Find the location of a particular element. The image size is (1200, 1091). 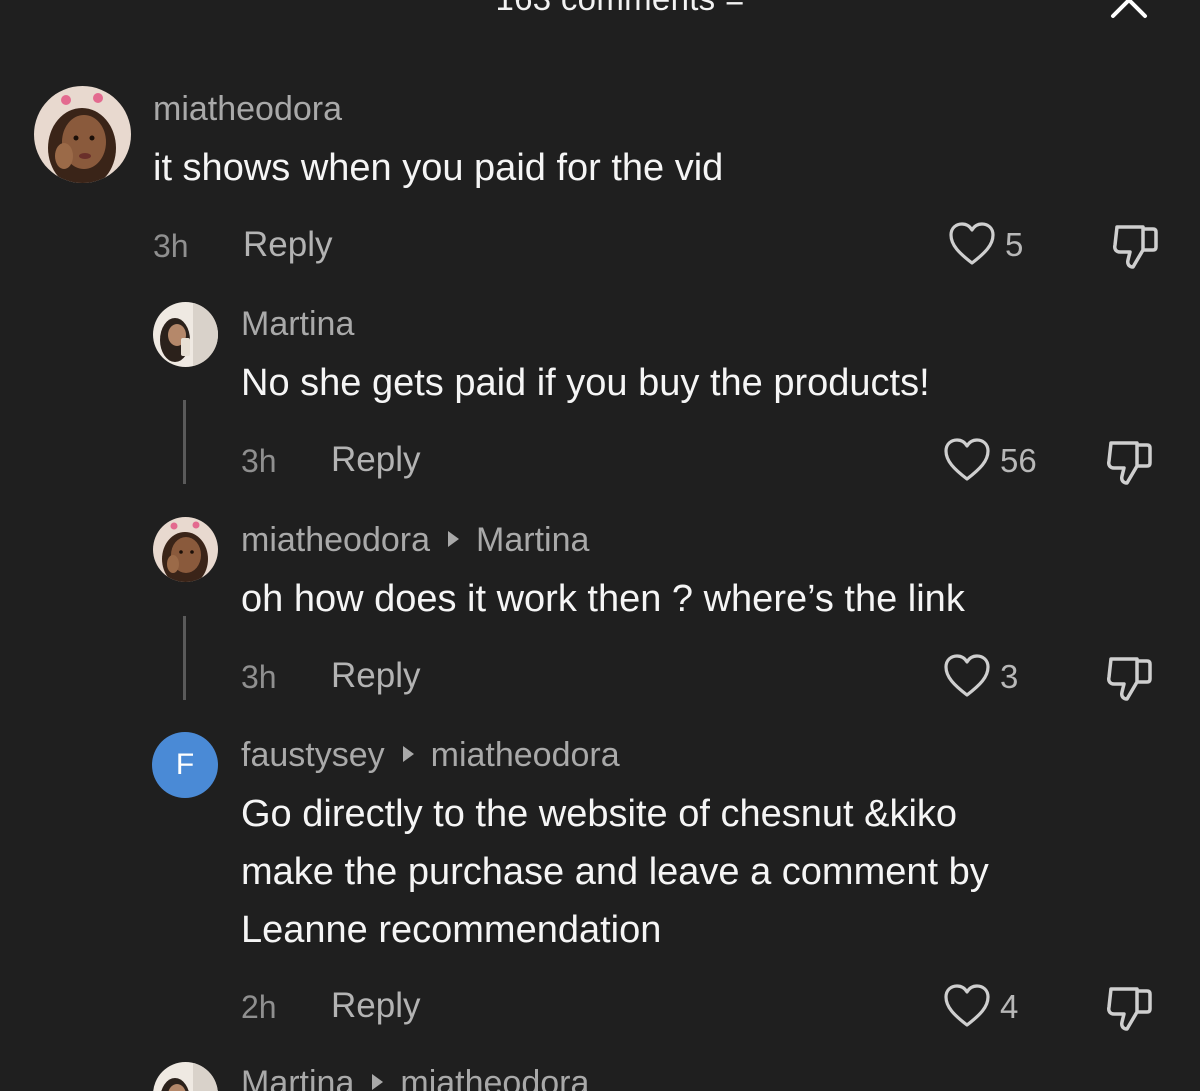

comment-username: Martina miatheodora is located at coordinates (415, 1077).